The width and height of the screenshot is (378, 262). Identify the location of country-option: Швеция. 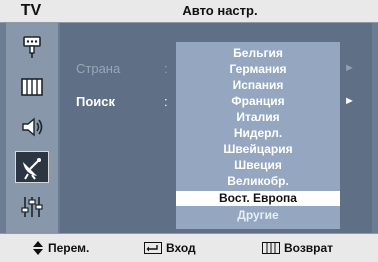
(258, 165).